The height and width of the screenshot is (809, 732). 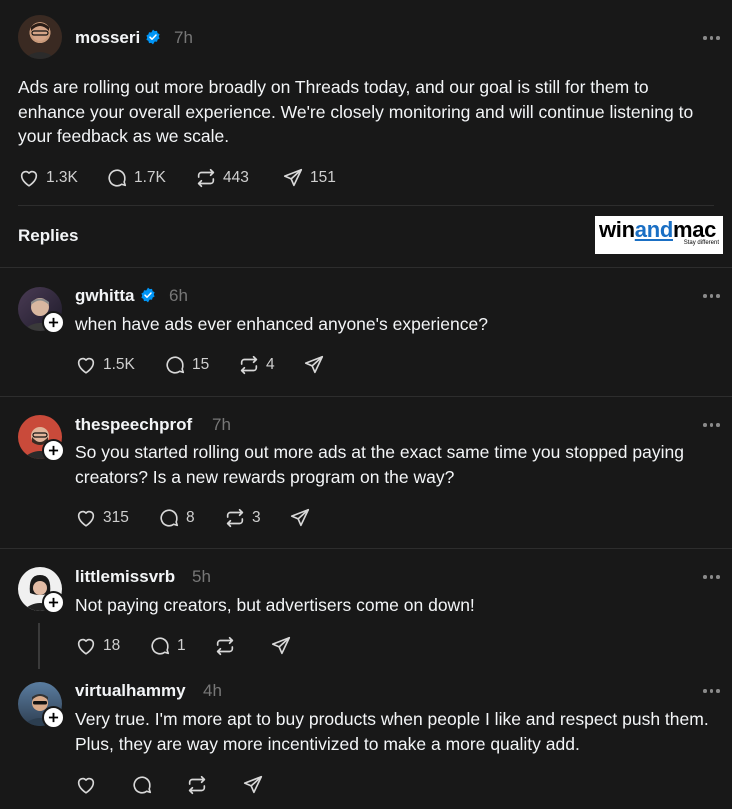 What do you see at coordinates (212, 690) in the screenshot?
I see `reply-time: 4h` at bounding box center [212, 690].